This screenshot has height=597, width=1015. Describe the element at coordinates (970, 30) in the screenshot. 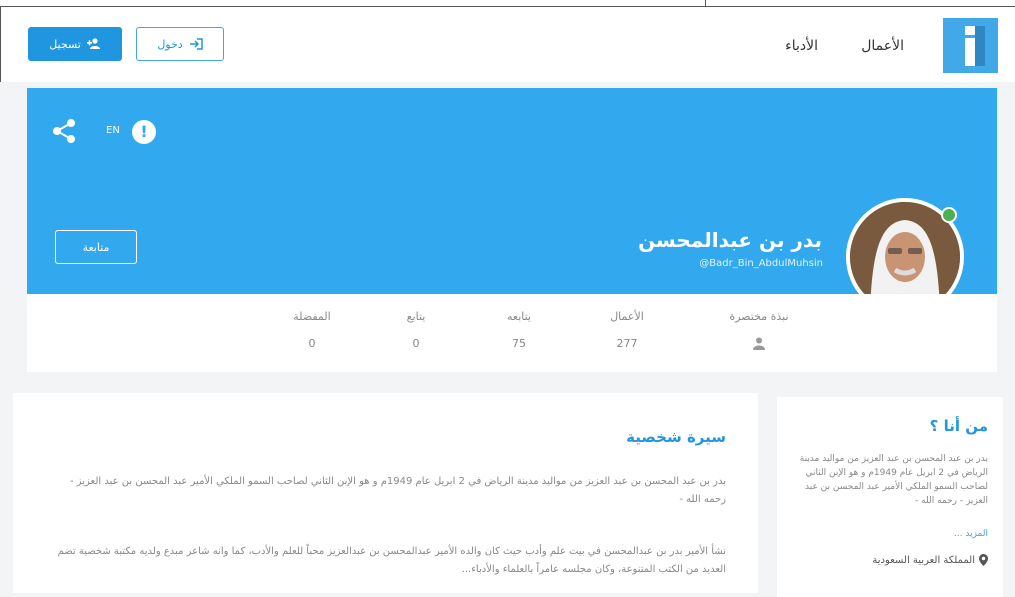

I see `logo-dot` at that location.